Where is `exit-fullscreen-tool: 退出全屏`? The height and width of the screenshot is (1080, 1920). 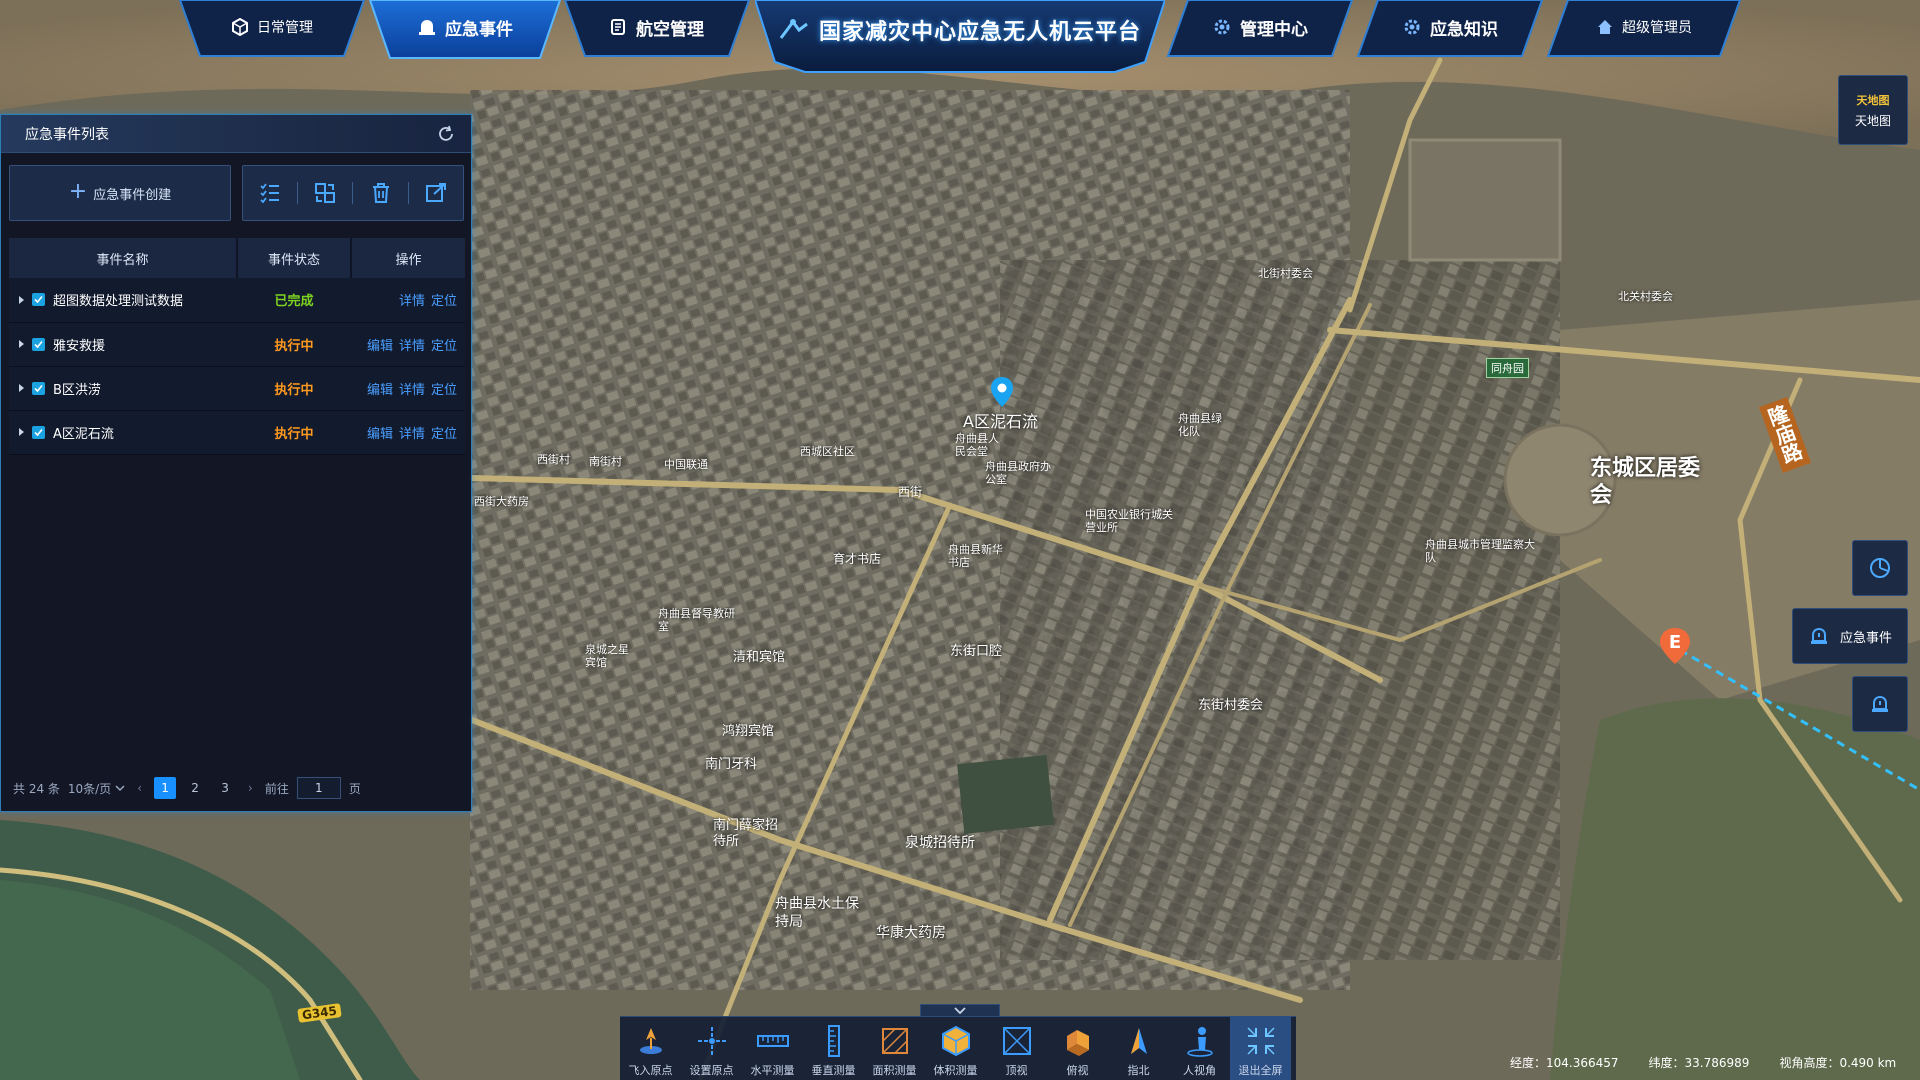 exit-fullscreen-tool: 退出全屏 is located at coordinates (1260, 1048).